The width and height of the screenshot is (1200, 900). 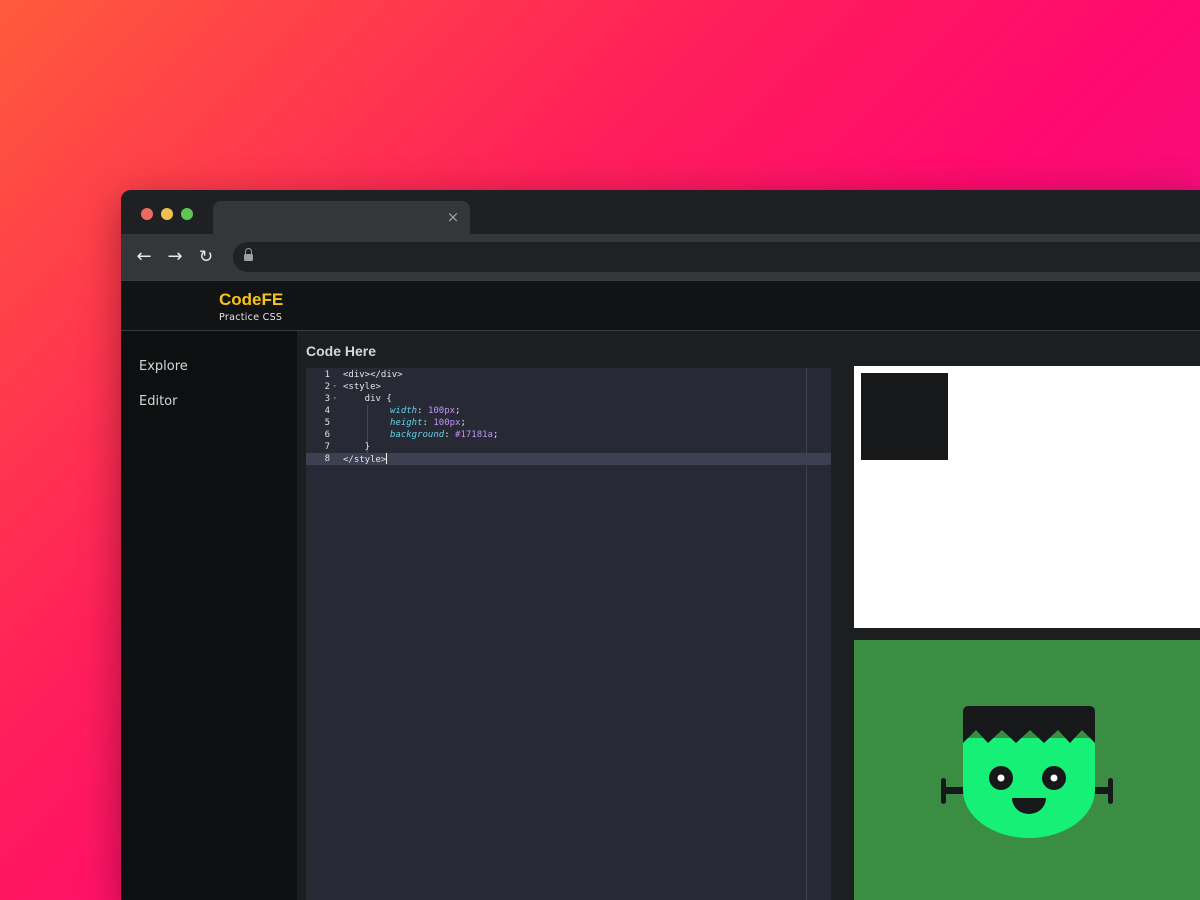 I want to click on target-preview, so click(x=1027, y=770).